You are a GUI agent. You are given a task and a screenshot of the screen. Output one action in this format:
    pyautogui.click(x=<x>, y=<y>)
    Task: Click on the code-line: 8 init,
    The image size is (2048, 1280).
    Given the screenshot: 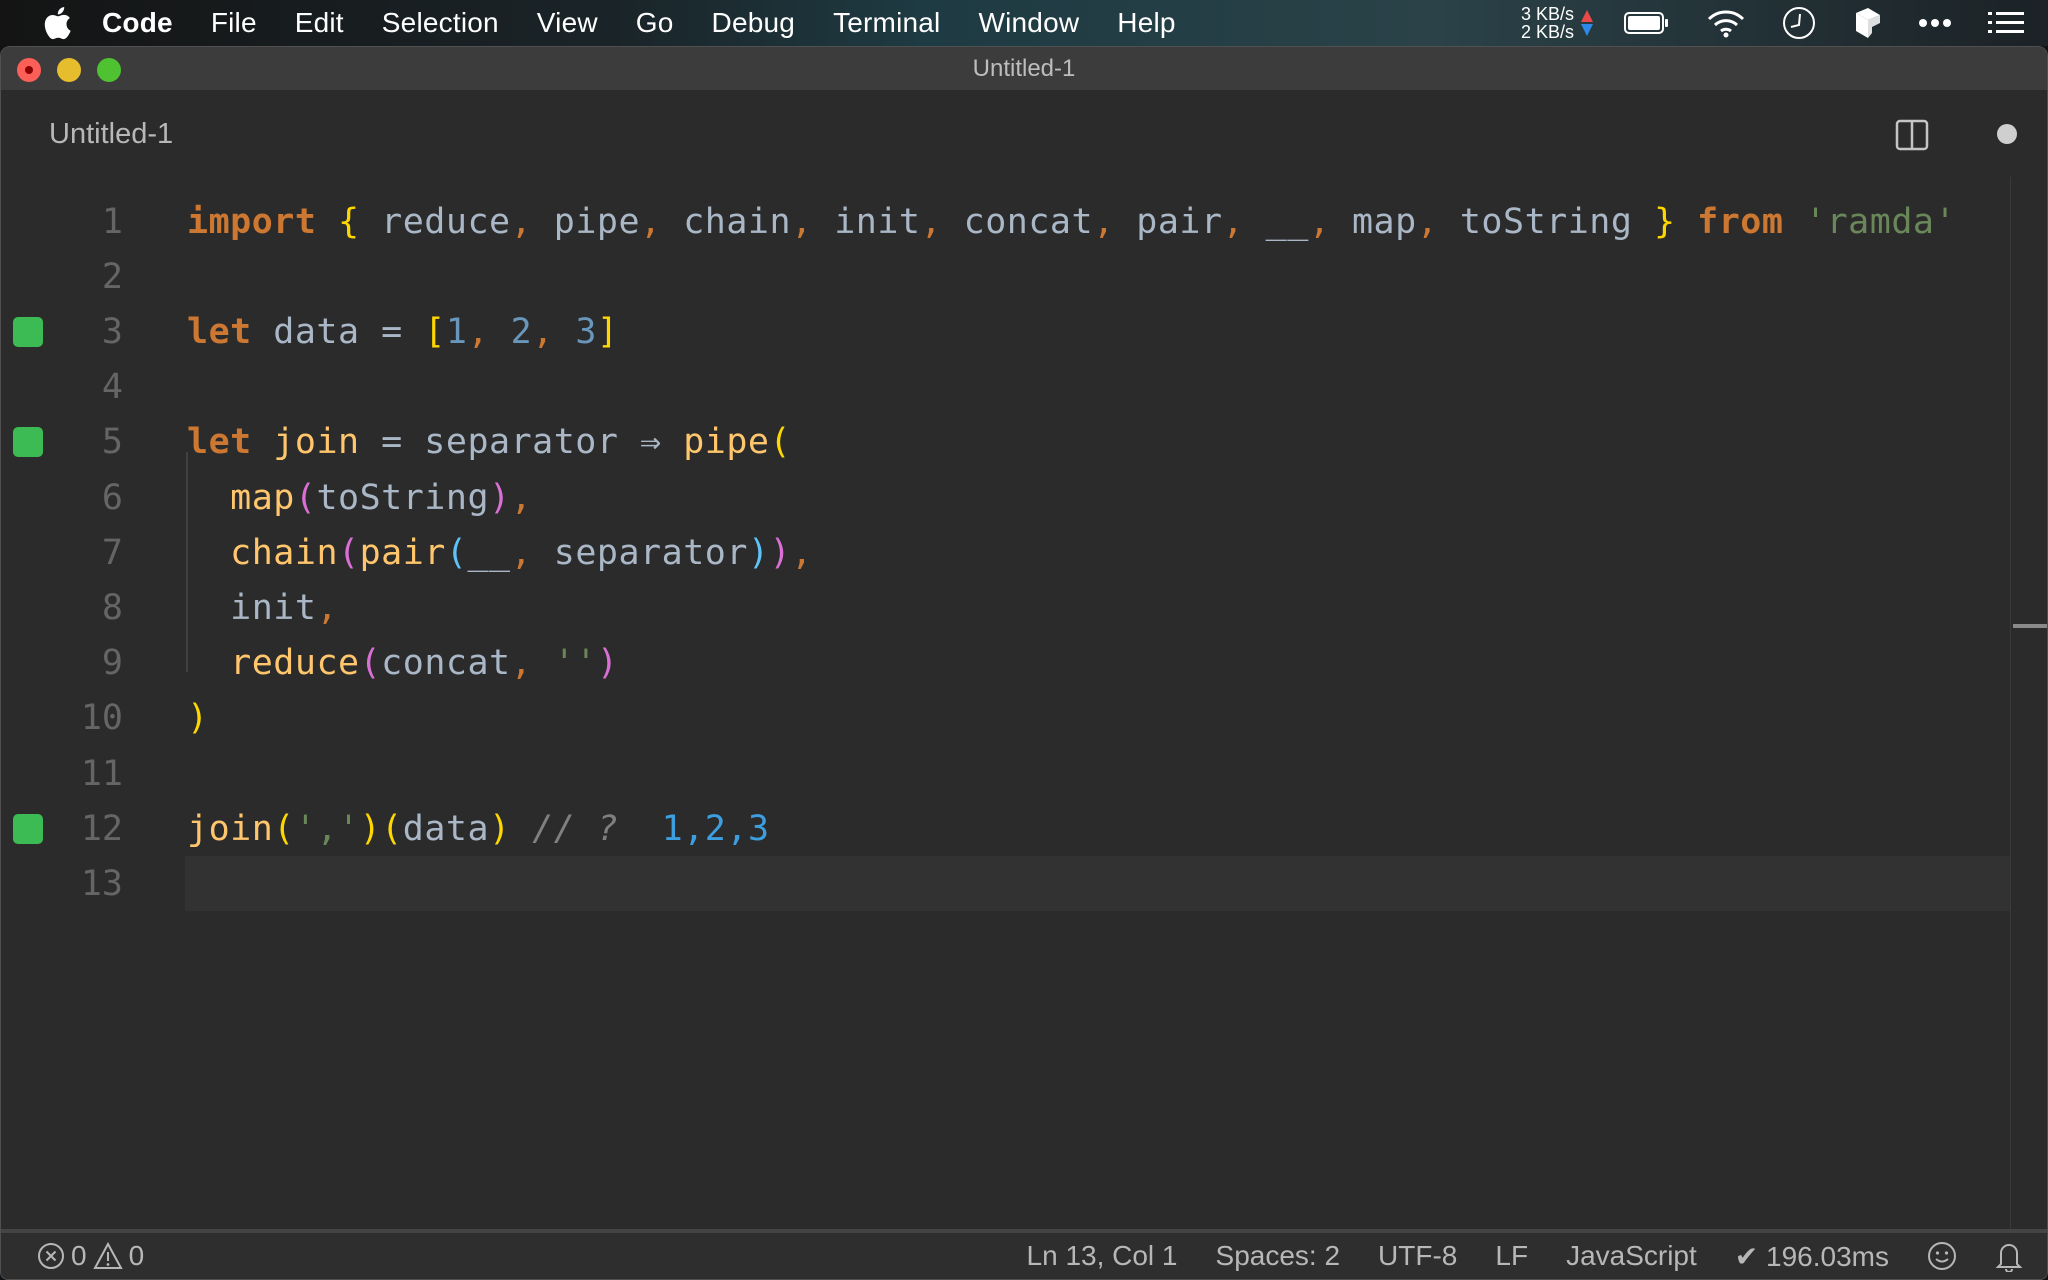 What is the action you would take?
    pyautogui.click(x=1006, y=607)
    